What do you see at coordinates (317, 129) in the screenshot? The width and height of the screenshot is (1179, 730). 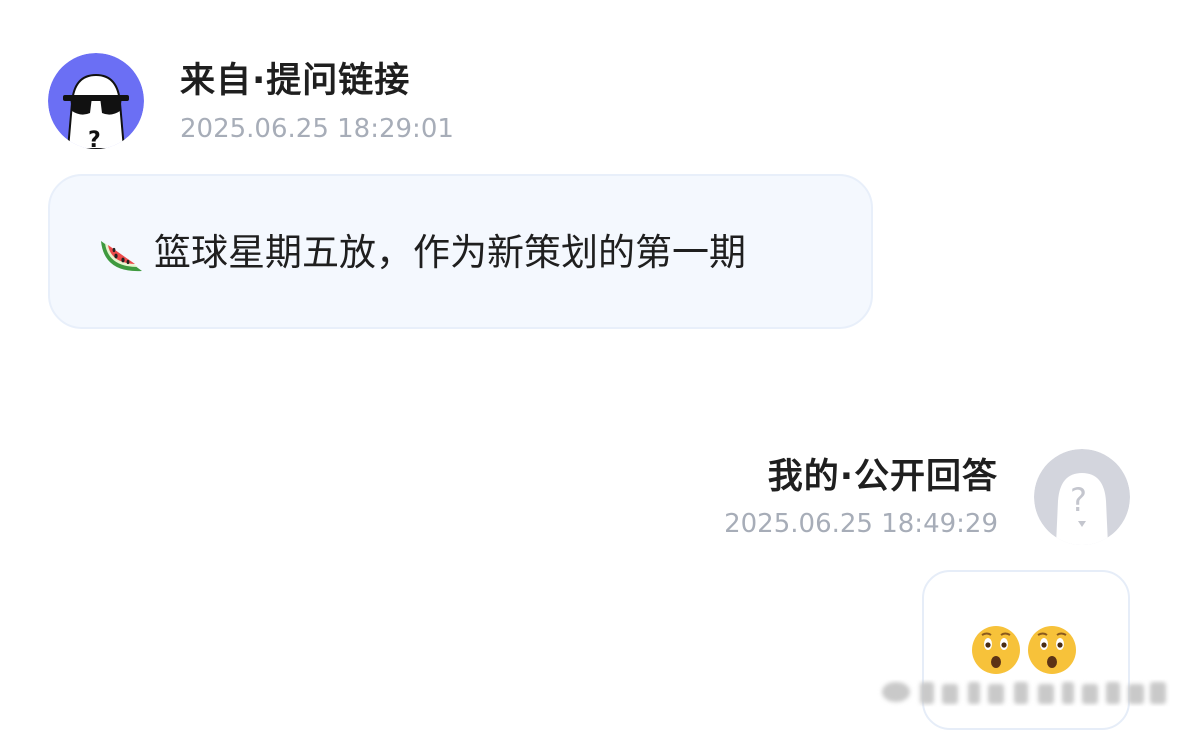 I see `question-timestamp: 2025.06.25 18:29:01` at bounding box center [317, 129].